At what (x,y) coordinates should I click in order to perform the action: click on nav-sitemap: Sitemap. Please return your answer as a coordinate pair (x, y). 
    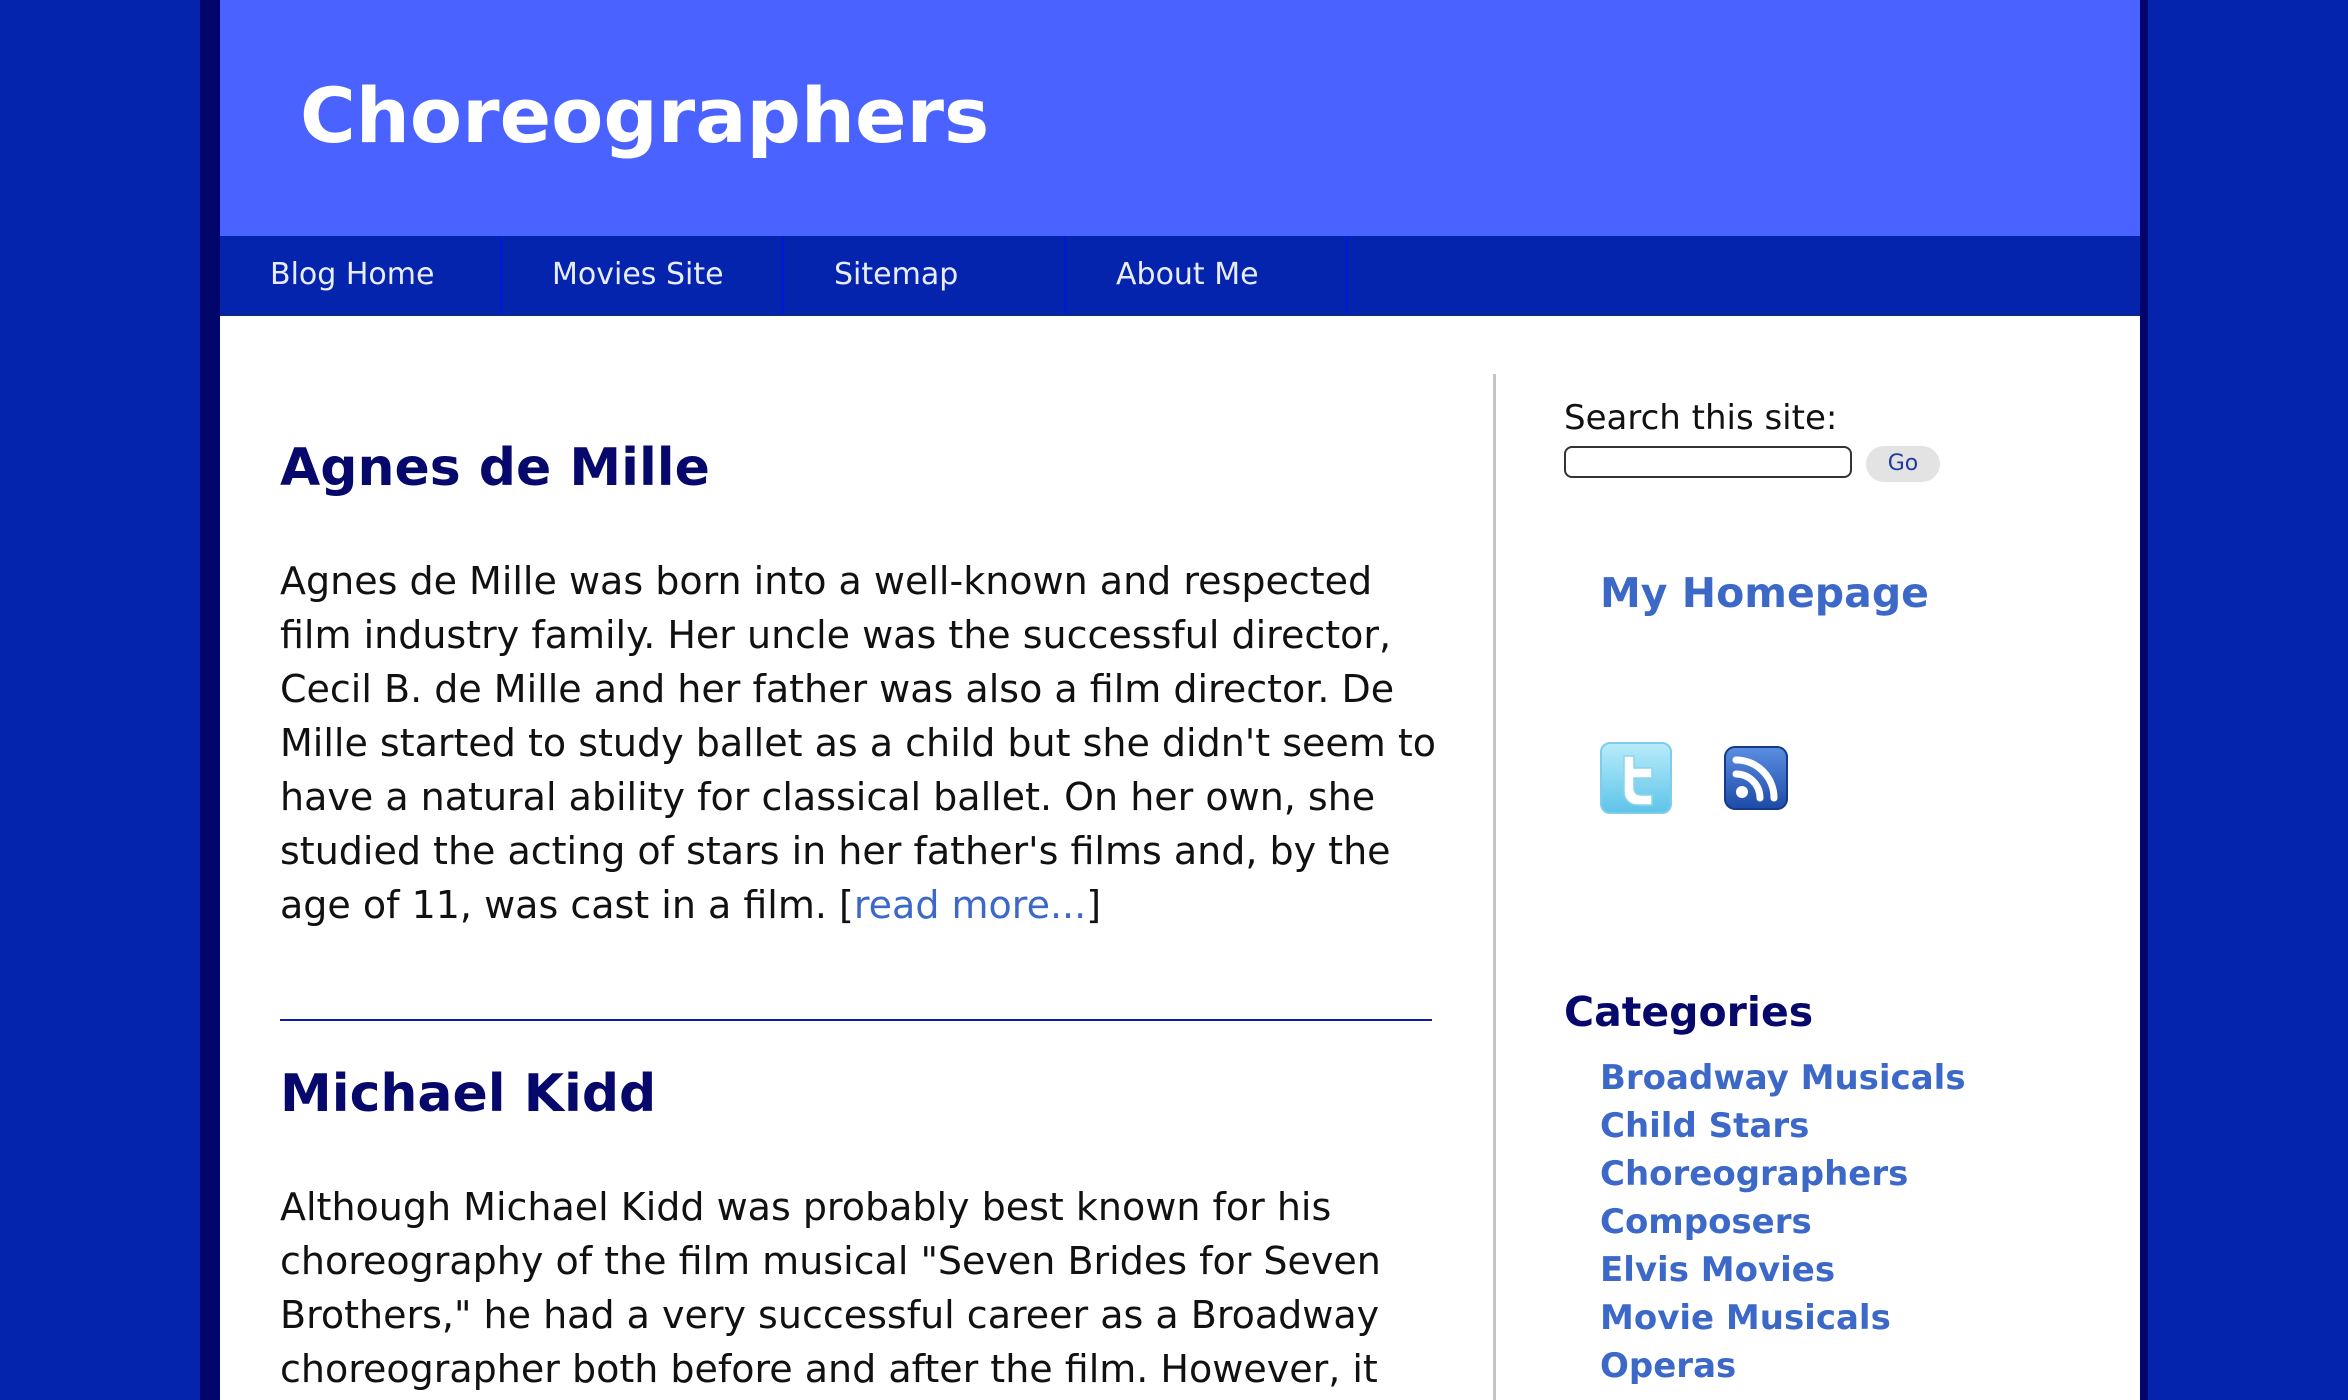
    Looking at the image, I should click on (925, 275).